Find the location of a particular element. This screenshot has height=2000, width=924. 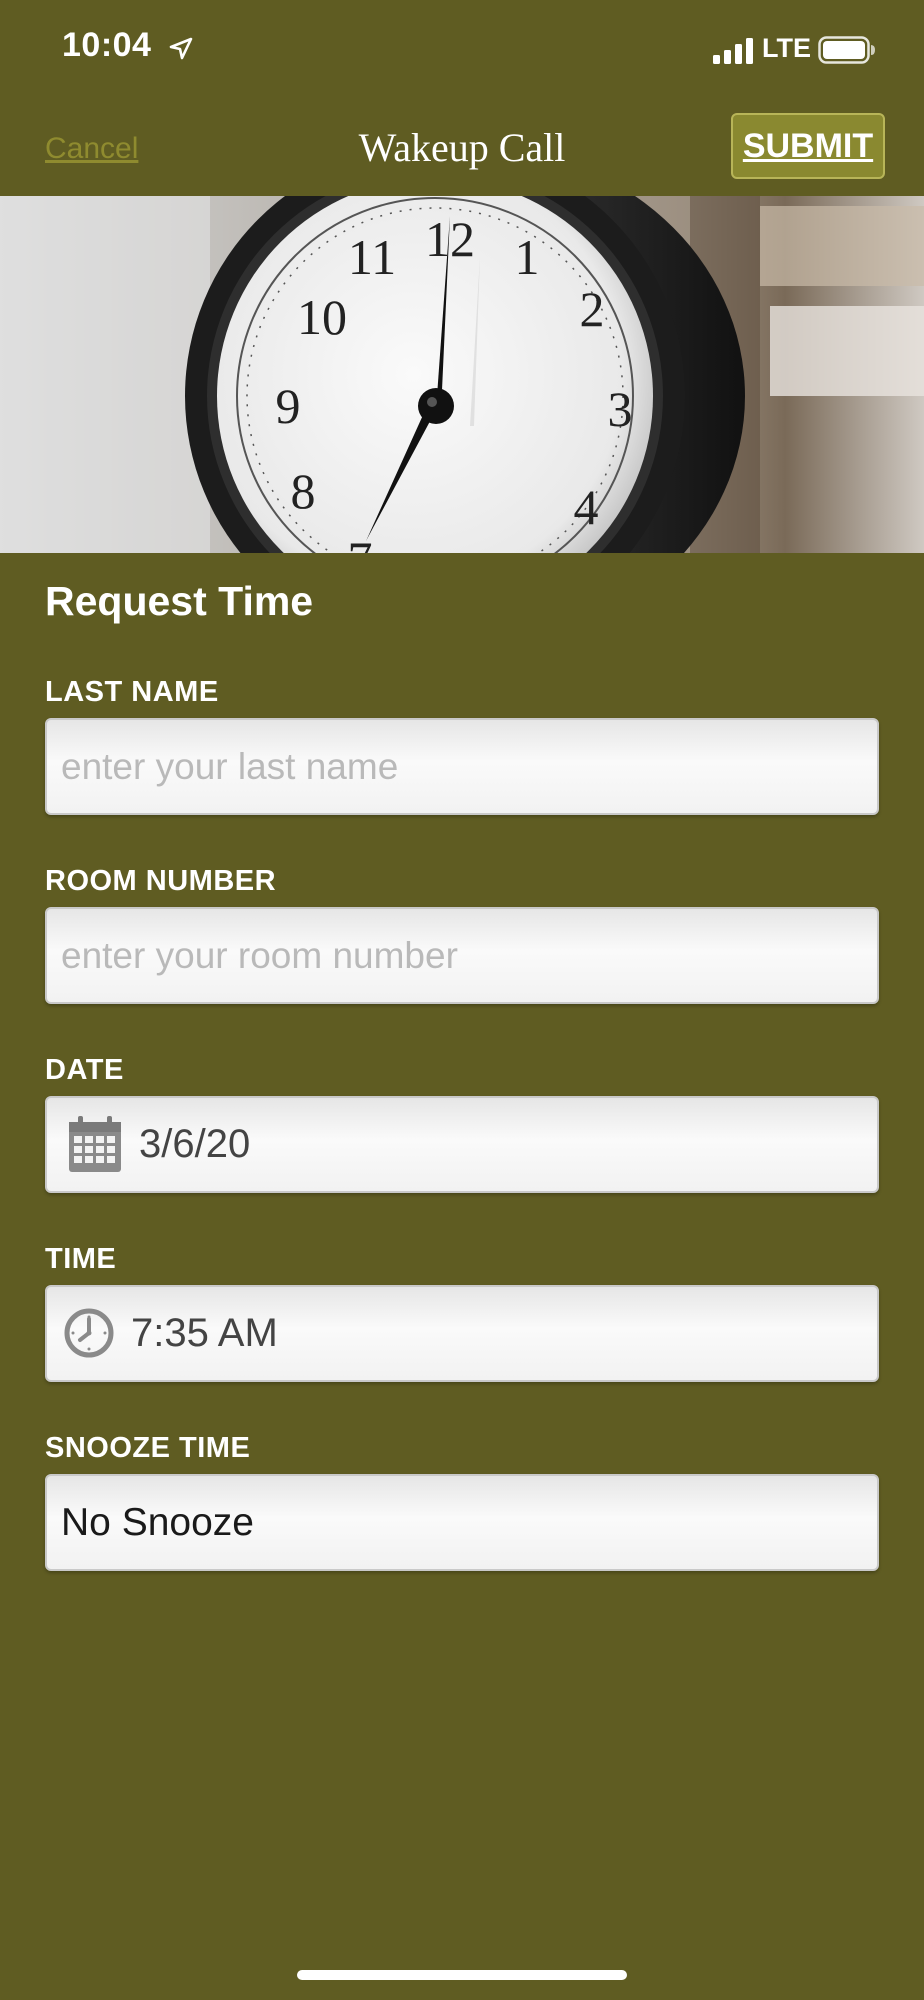

last-name-field-box is located at coordinates (462, 766).